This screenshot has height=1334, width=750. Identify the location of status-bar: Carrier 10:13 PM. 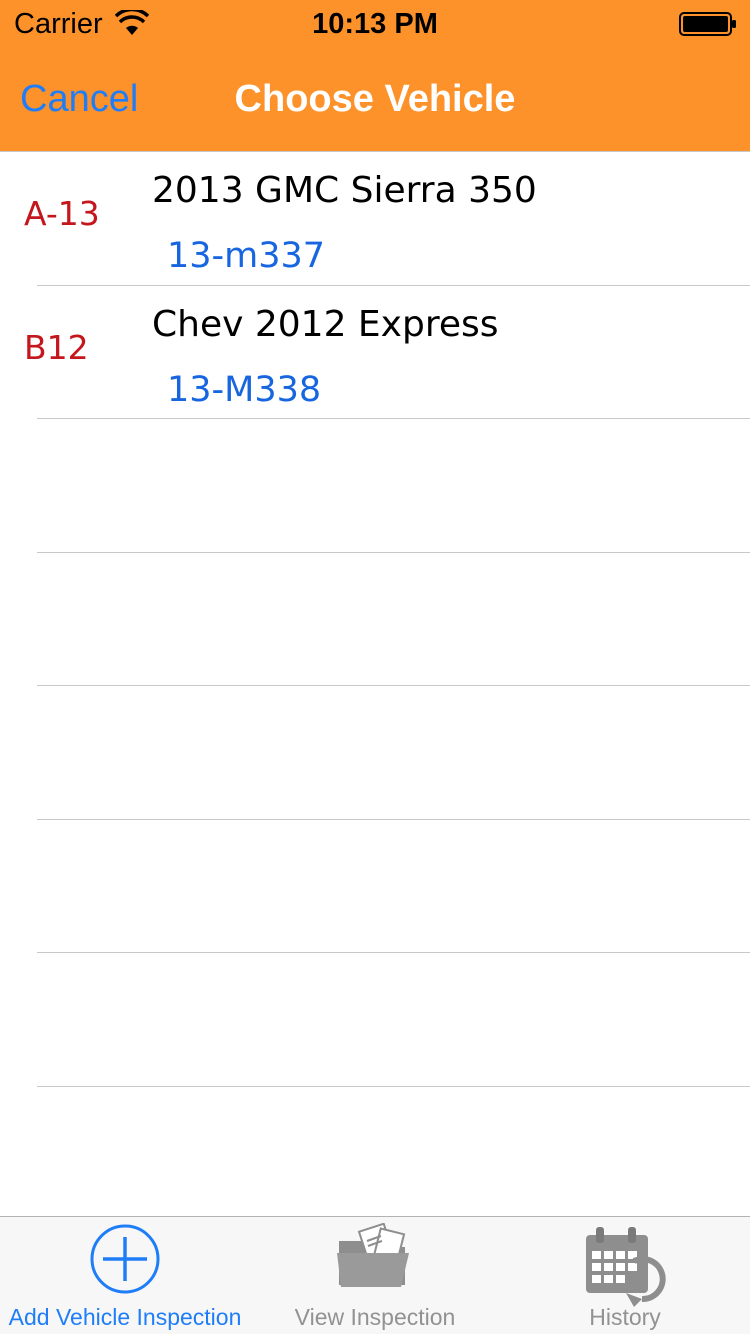
(375, 20).